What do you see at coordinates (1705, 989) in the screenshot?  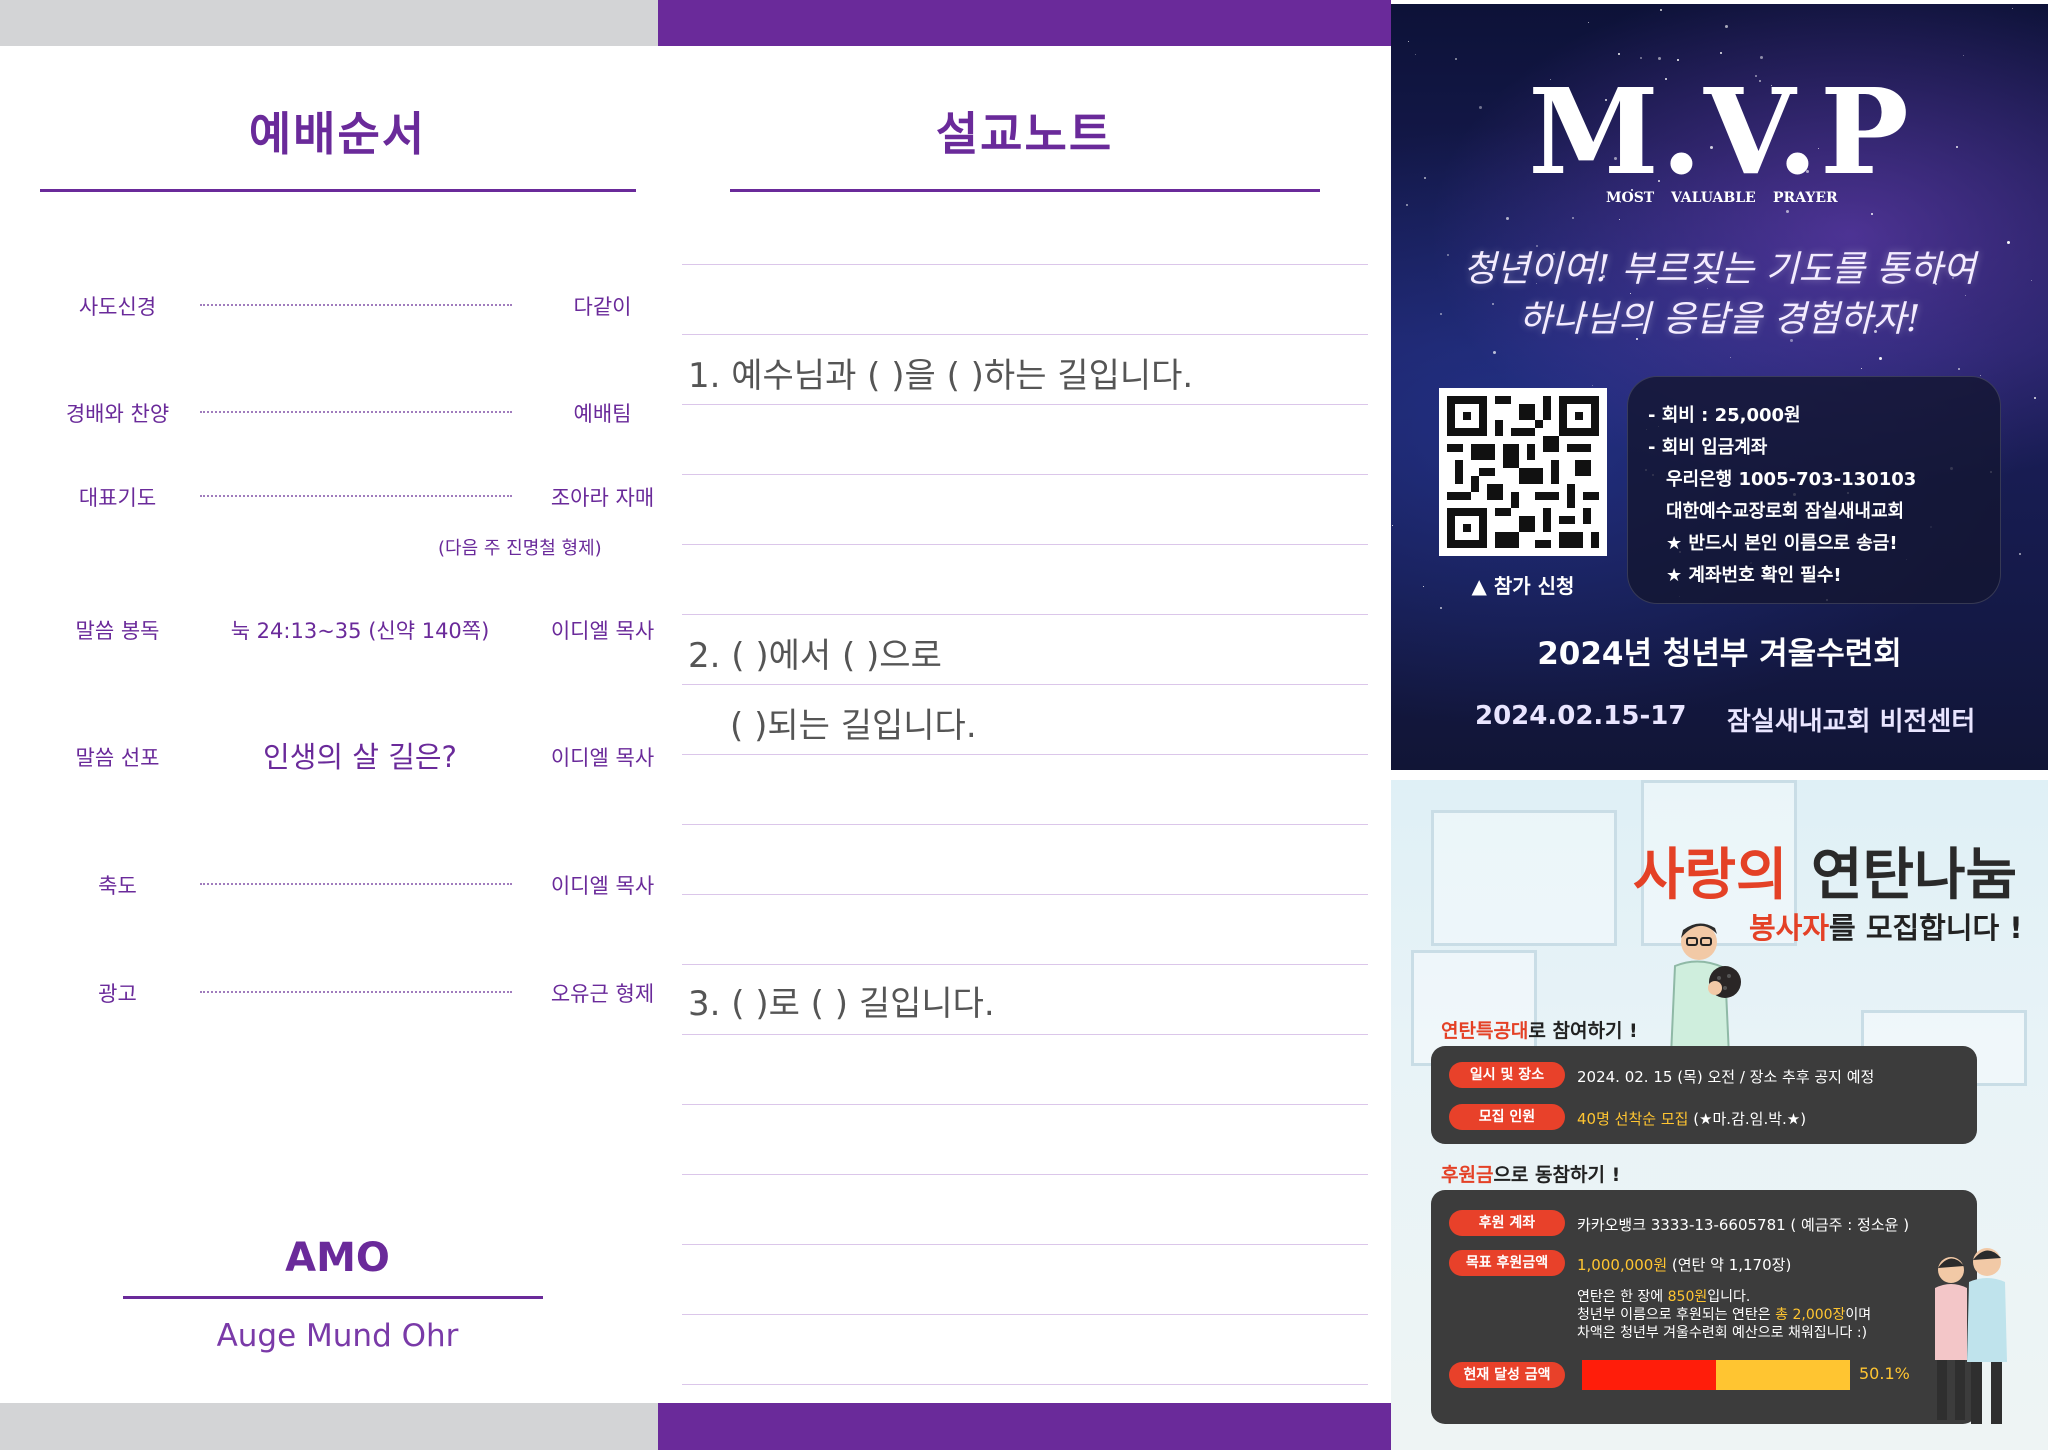 I see `volunteer-illustration-icon` at bounding box center [1705, 989].